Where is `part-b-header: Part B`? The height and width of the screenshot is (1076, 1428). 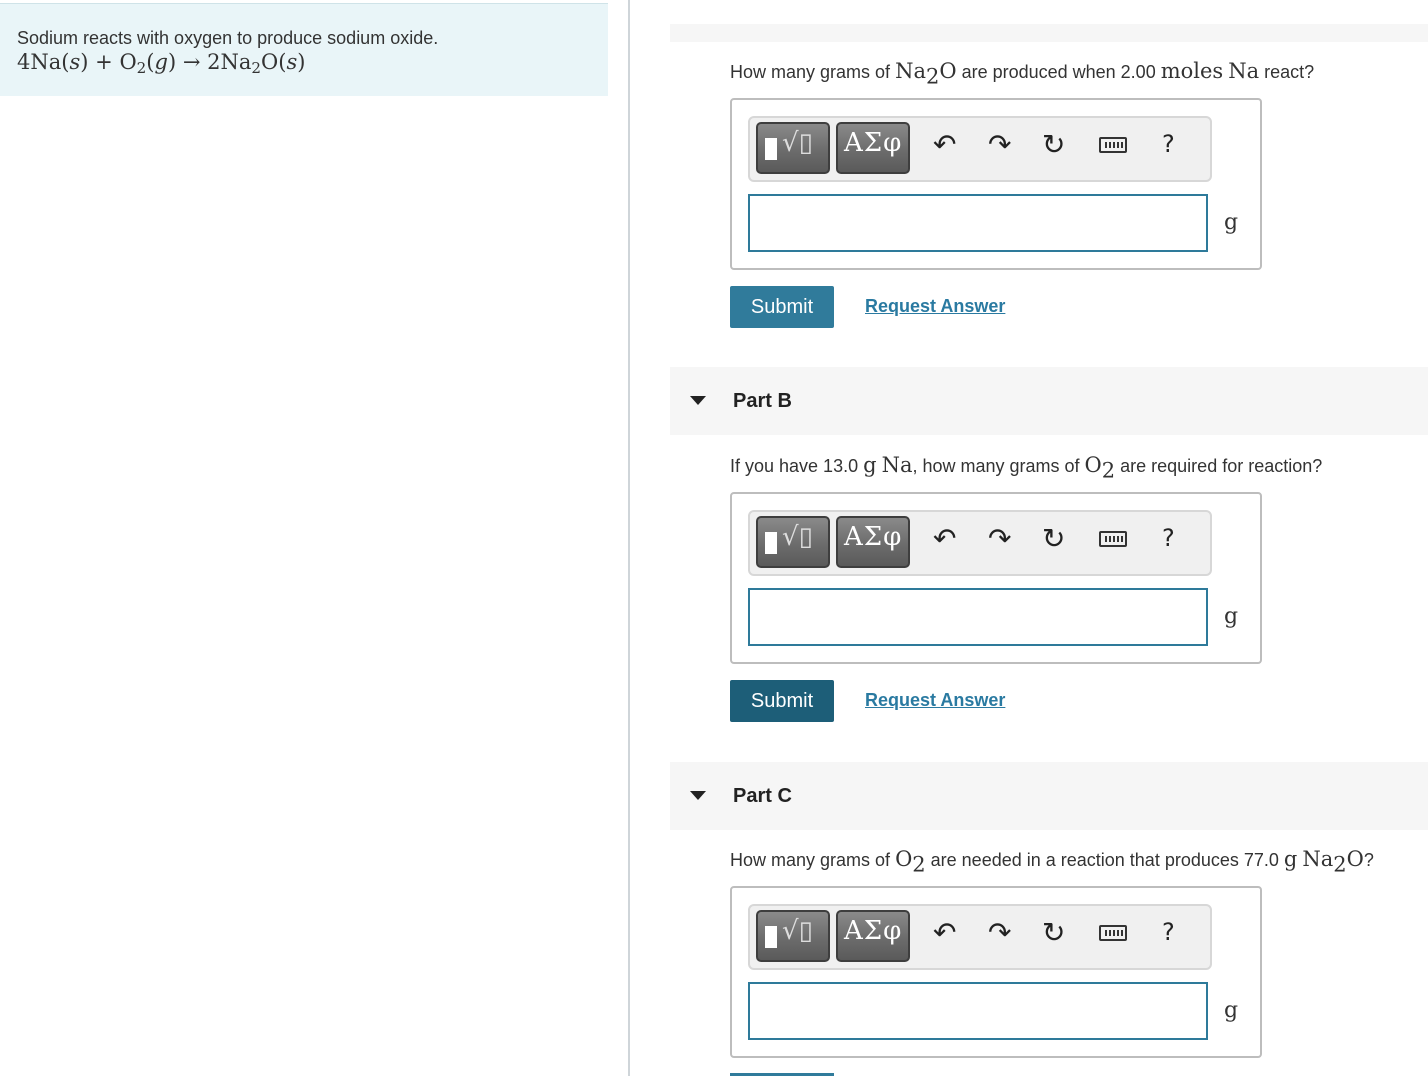
part-b-header: Part B is located at coordinates (1049, 401).